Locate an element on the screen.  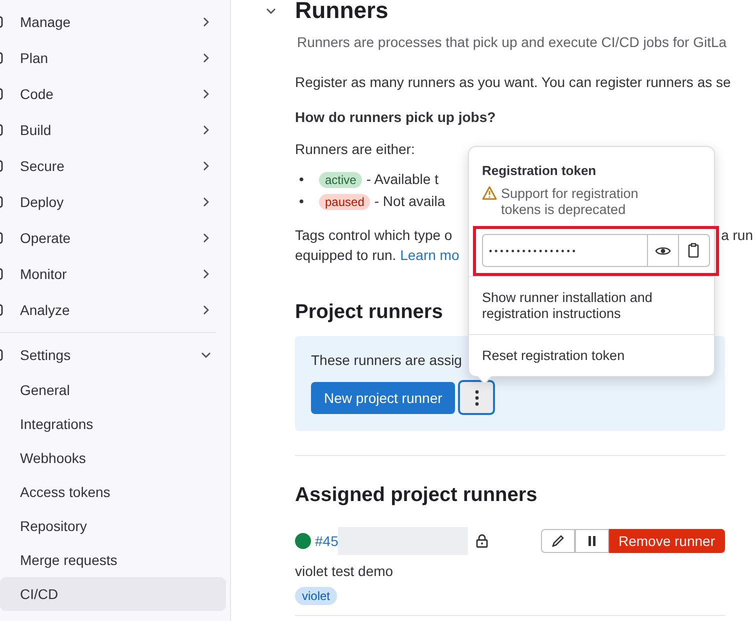
edit-button is located at coordinates (557, 541).